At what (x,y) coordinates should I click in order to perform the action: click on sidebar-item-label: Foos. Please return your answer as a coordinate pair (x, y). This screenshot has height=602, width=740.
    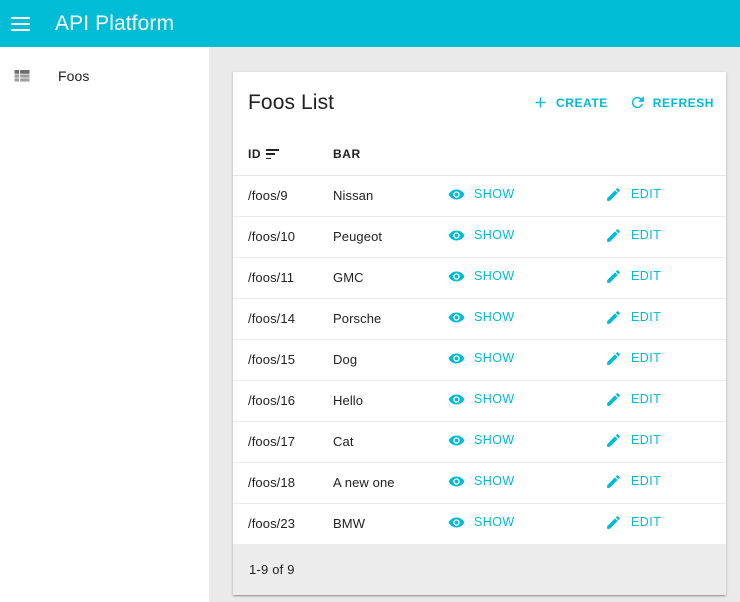
    Looking at the image, I should click on (74, 76).